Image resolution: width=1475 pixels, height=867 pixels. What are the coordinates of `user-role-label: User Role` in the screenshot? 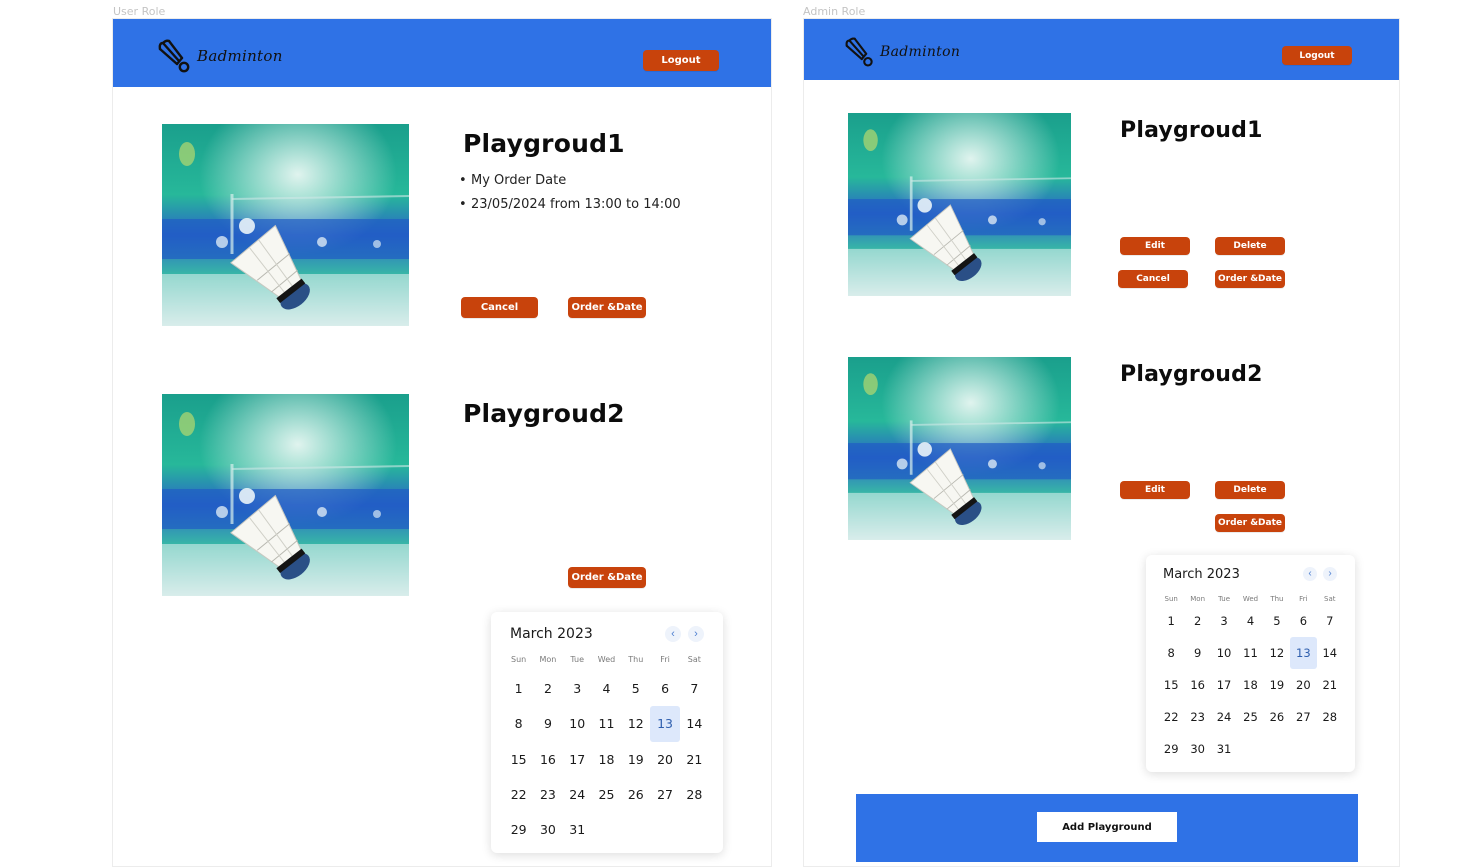 It's located at (139, 11).